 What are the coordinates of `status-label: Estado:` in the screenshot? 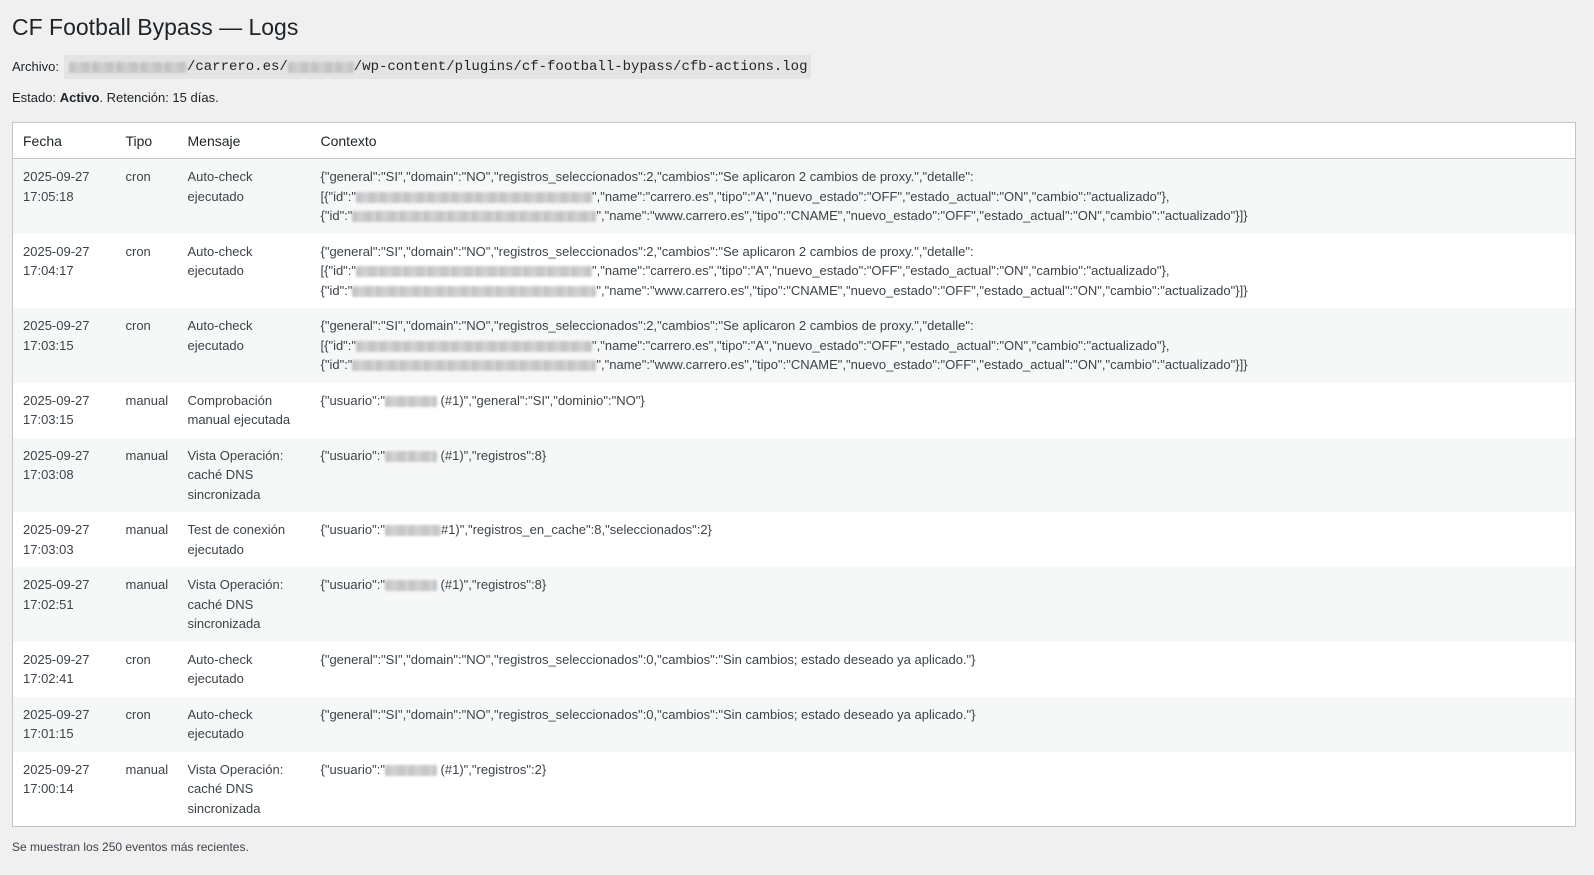 It's located at (36, 97).